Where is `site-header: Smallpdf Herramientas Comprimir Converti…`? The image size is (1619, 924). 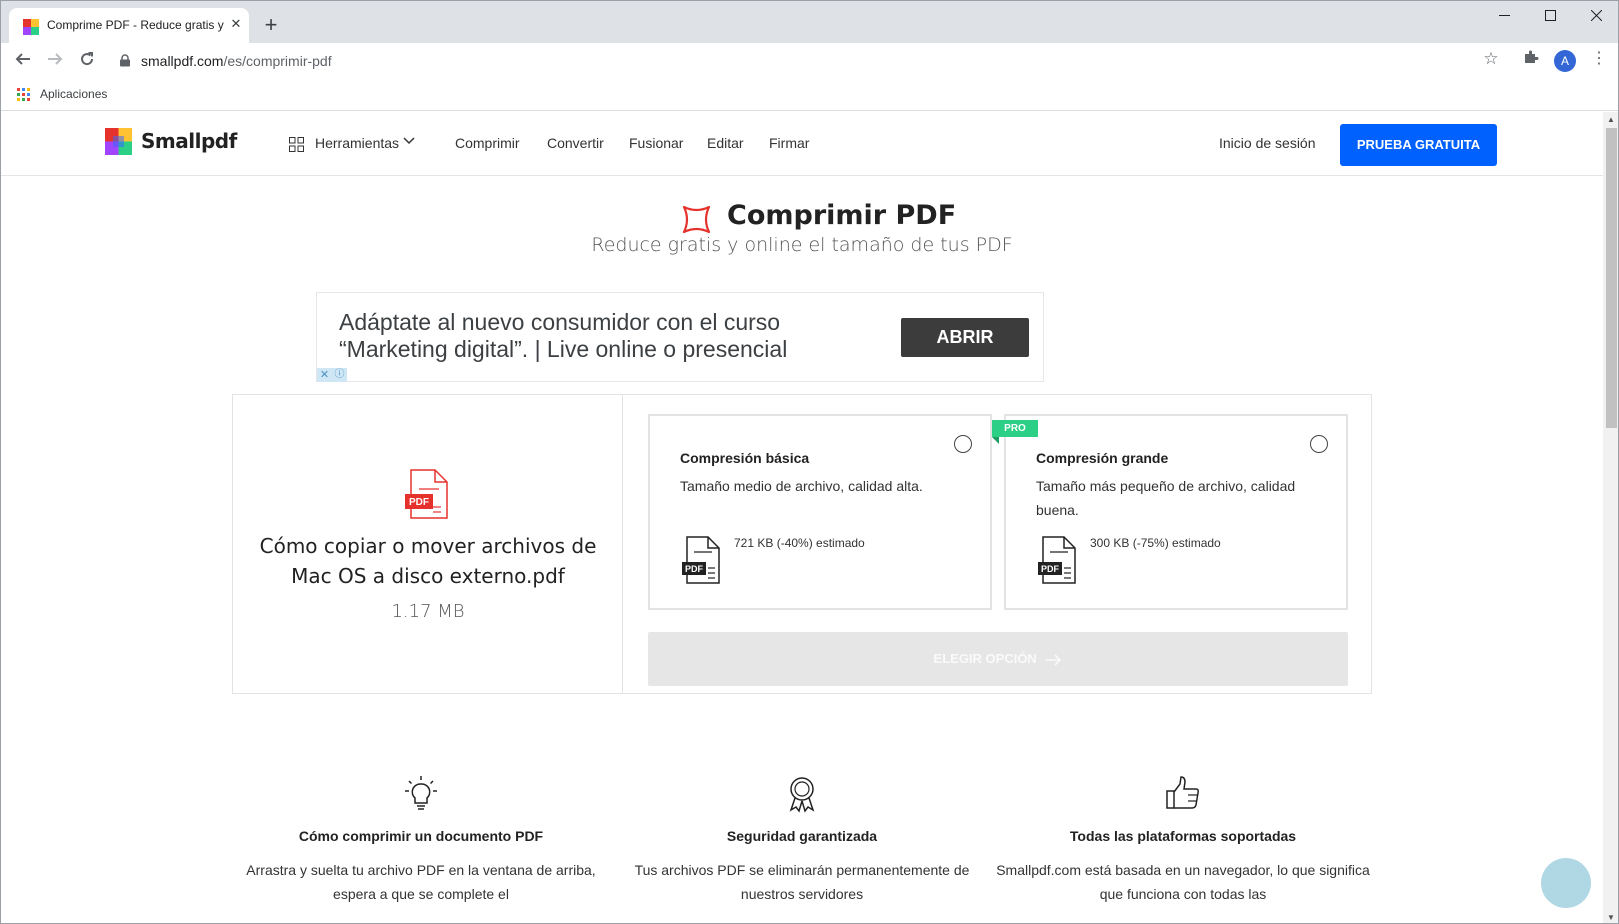 site-header: Smallpdf Herramientas Comprimir Converti… is located at coordinates (802, 144).